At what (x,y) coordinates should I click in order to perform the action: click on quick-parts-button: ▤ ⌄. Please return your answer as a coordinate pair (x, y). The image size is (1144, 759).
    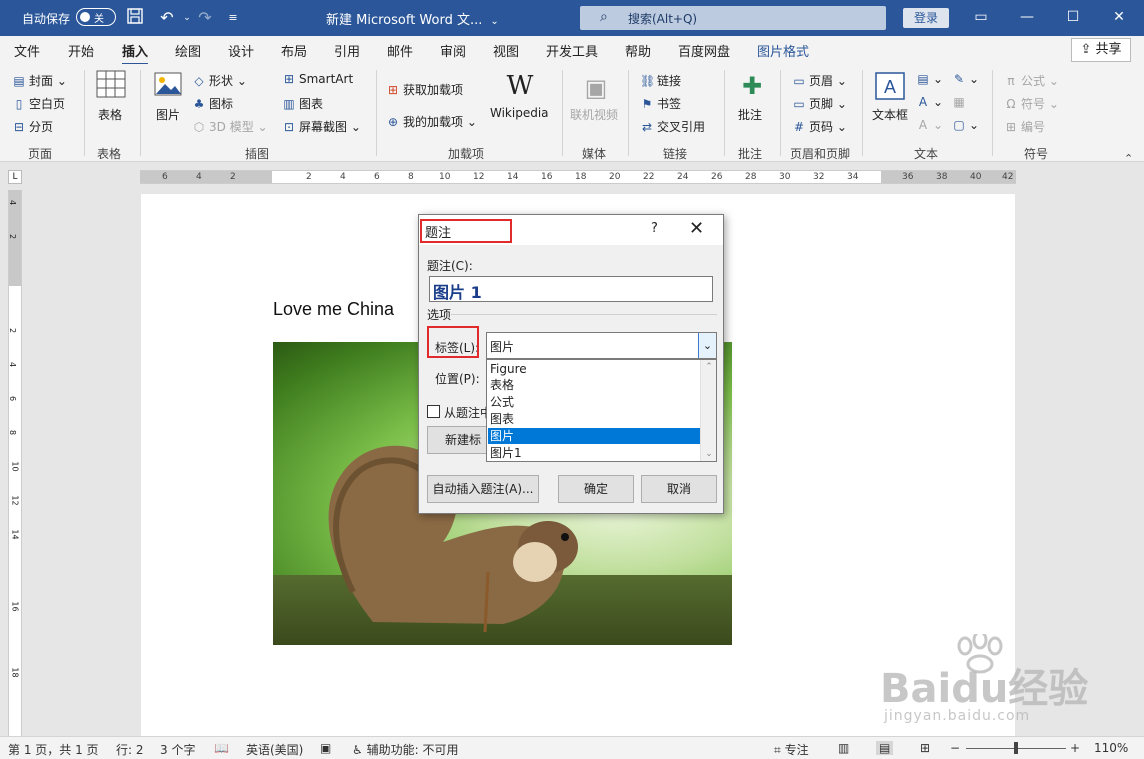
    Looking at the image, I should click on (929, 79).